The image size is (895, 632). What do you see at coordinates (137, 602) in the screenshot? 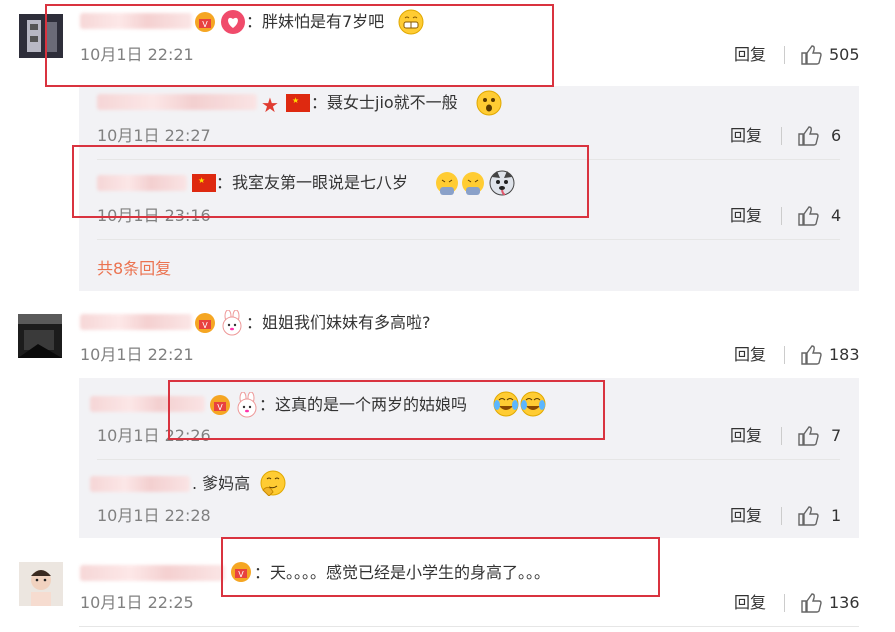
I see `timestamp: 10月1日 22:25` at bounding box center [137, 602].